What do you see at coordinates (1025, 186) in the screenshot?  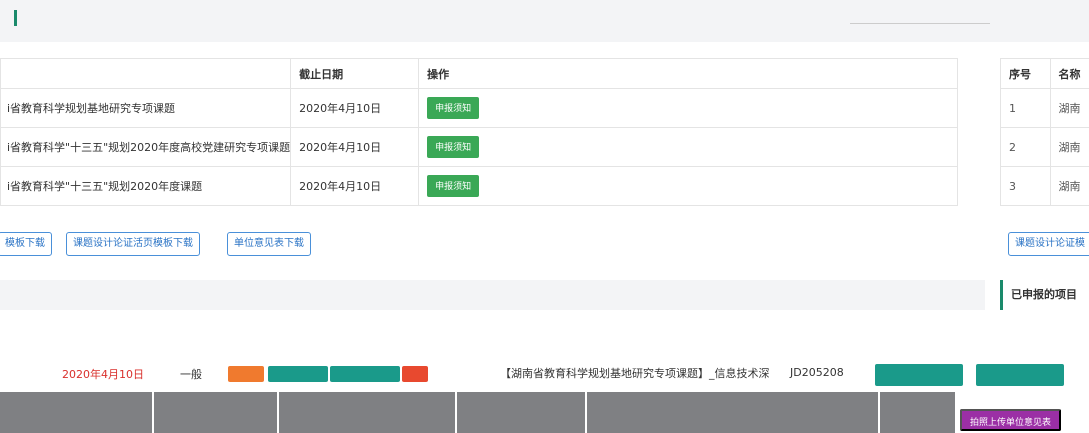 I see `row-no: 3` at bounding box center [1025, 186].